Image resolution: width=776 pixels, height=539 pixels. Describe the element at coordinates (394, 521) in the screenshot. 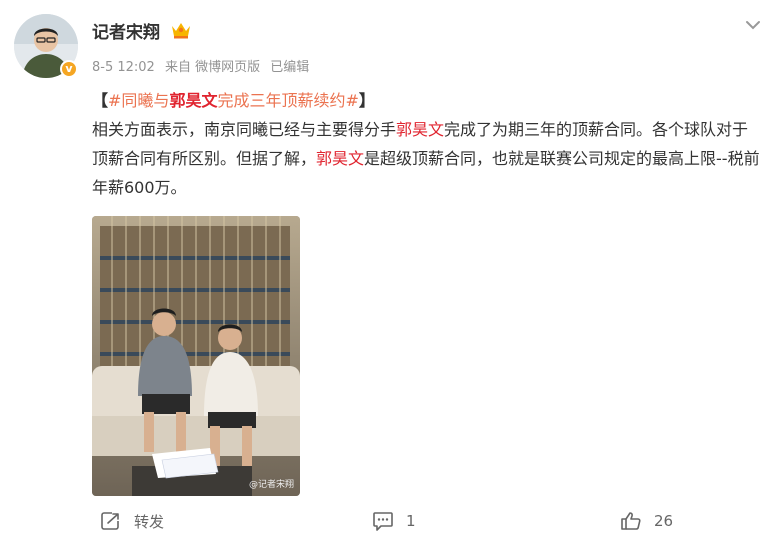

I see `comment-button: 1` at that location.